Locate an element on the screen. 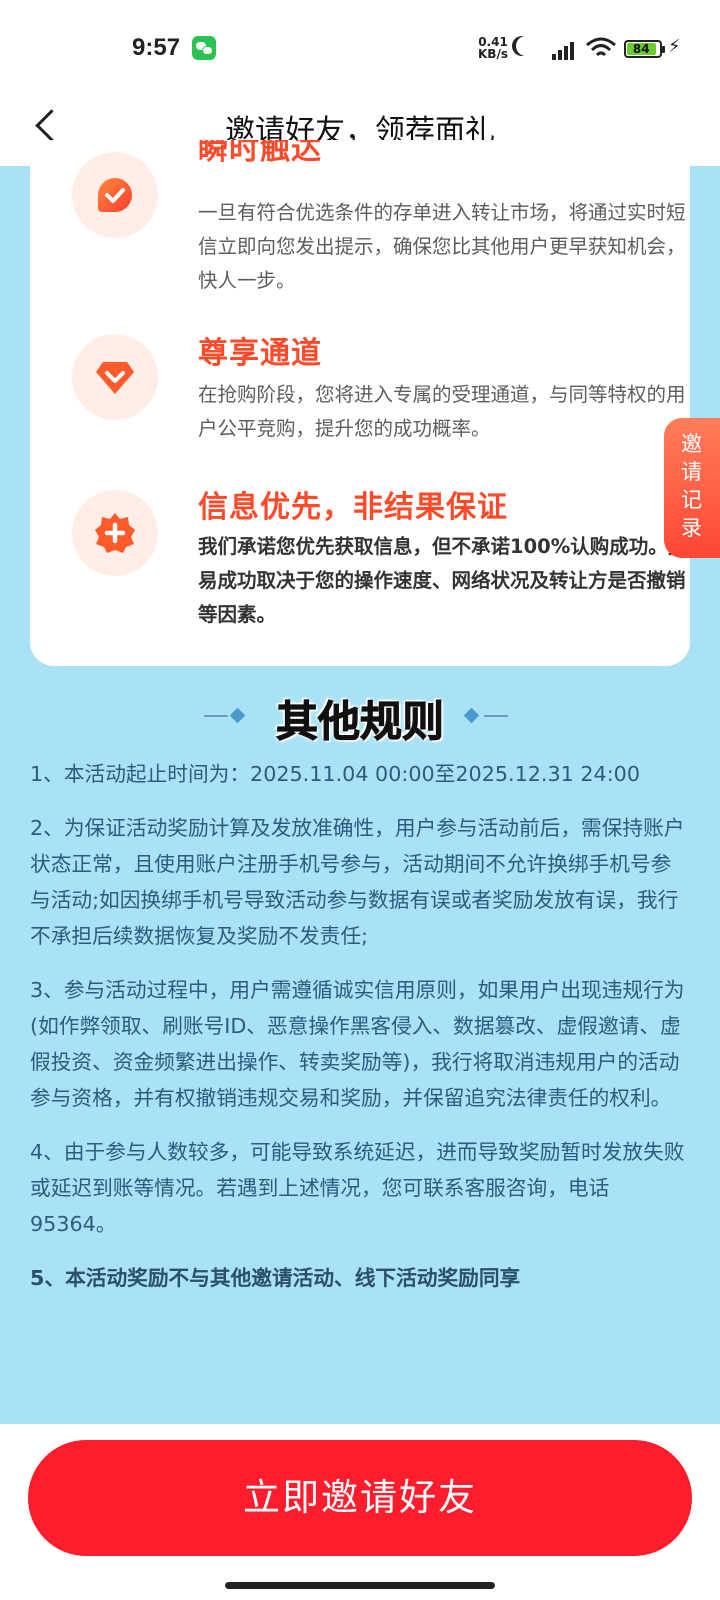 This screenshot has height=1600, width=720. do-not-disturb-icon is located at coordinates (526, 46).